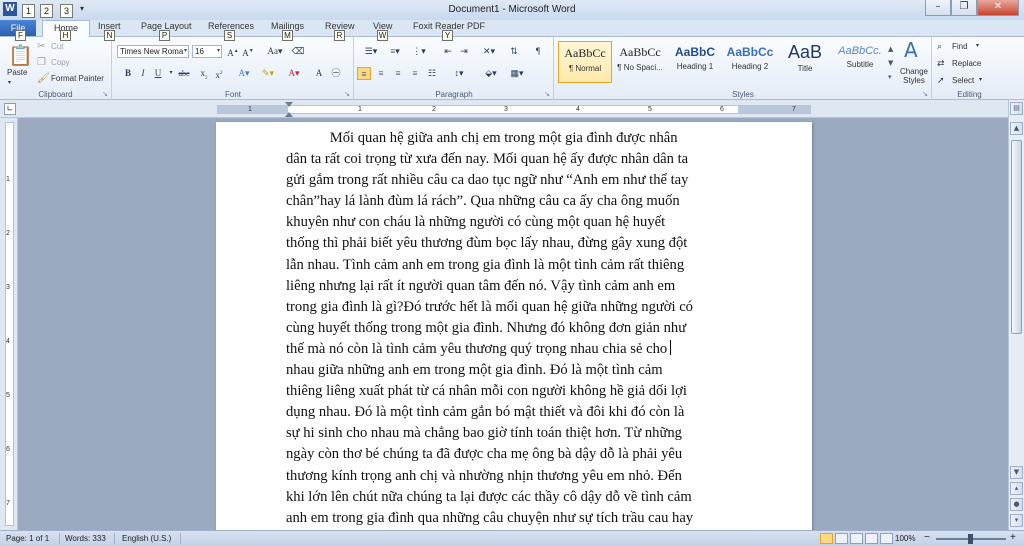 This screenshot has width=1024, height=546. Describe the element at coordinates (77, 78) in the screenshot. I see `format-painter-button: Format Painter` at that location.